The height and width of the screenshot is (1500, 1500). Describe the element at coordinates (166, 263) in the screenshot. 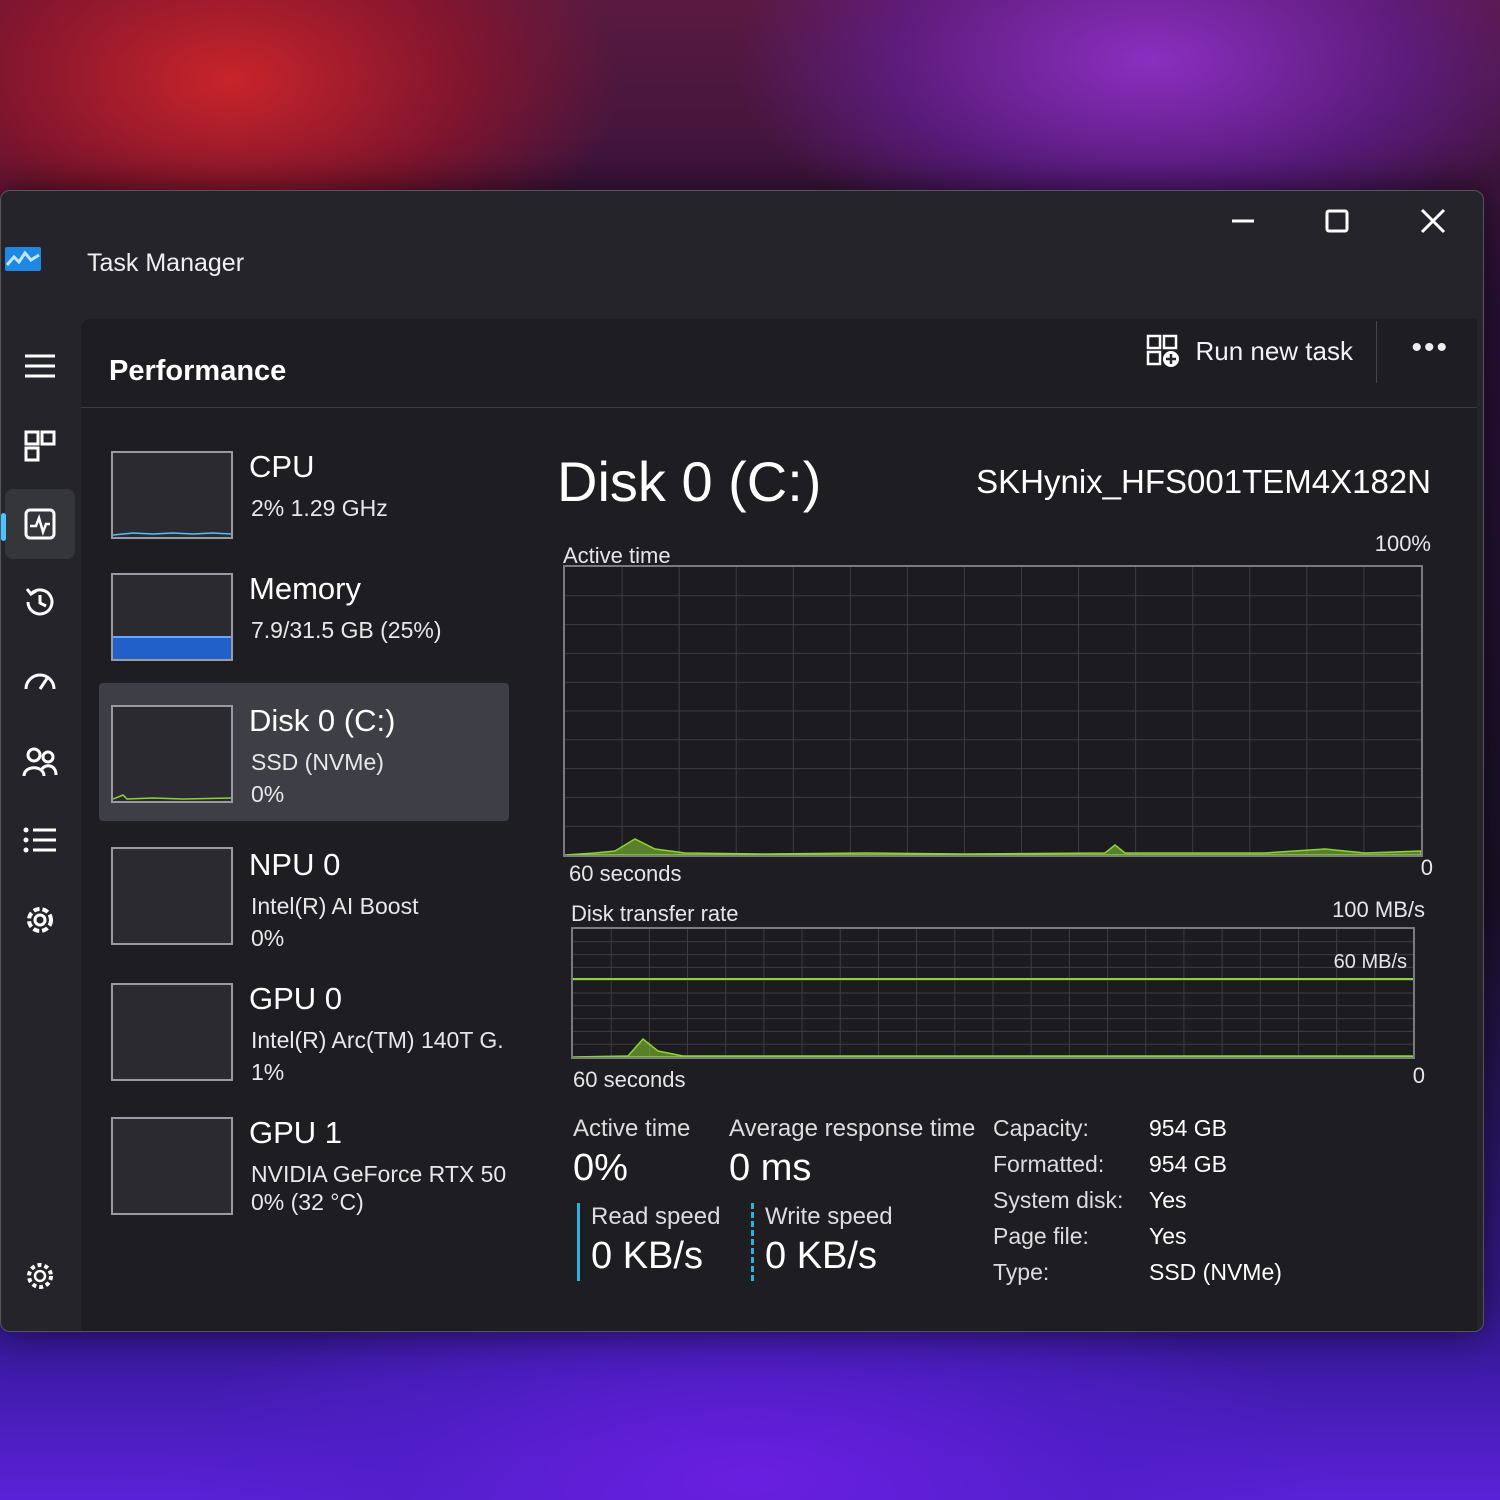

I see `window-title: Task Manager` at that location.